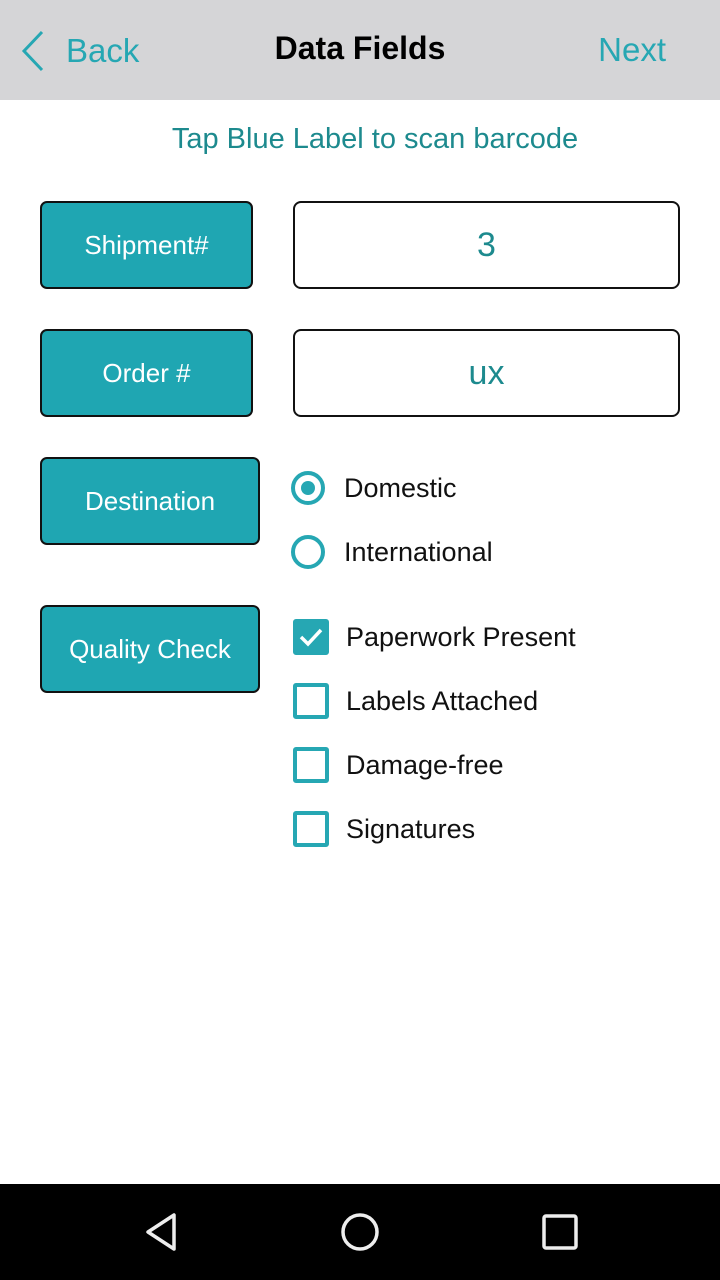 This screenshot has height=1280, width=720. What do you see at coordinates (150, 649) in the screenshot?
I see `quality-check-scan-button: Quality Check` at bounding box center [150, 649].